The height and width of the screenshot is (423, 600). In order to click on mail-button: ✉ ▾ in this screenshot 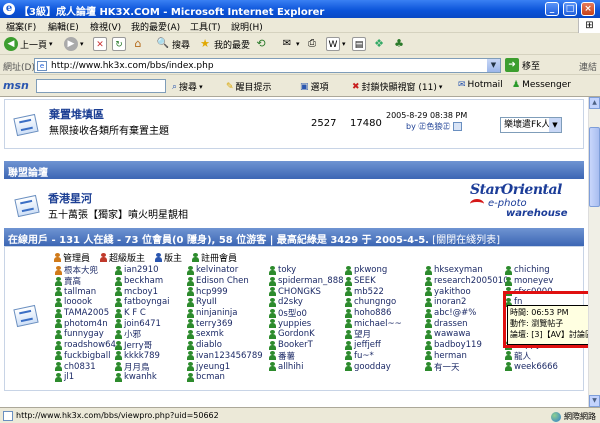, I will do `click(290, 44)`.